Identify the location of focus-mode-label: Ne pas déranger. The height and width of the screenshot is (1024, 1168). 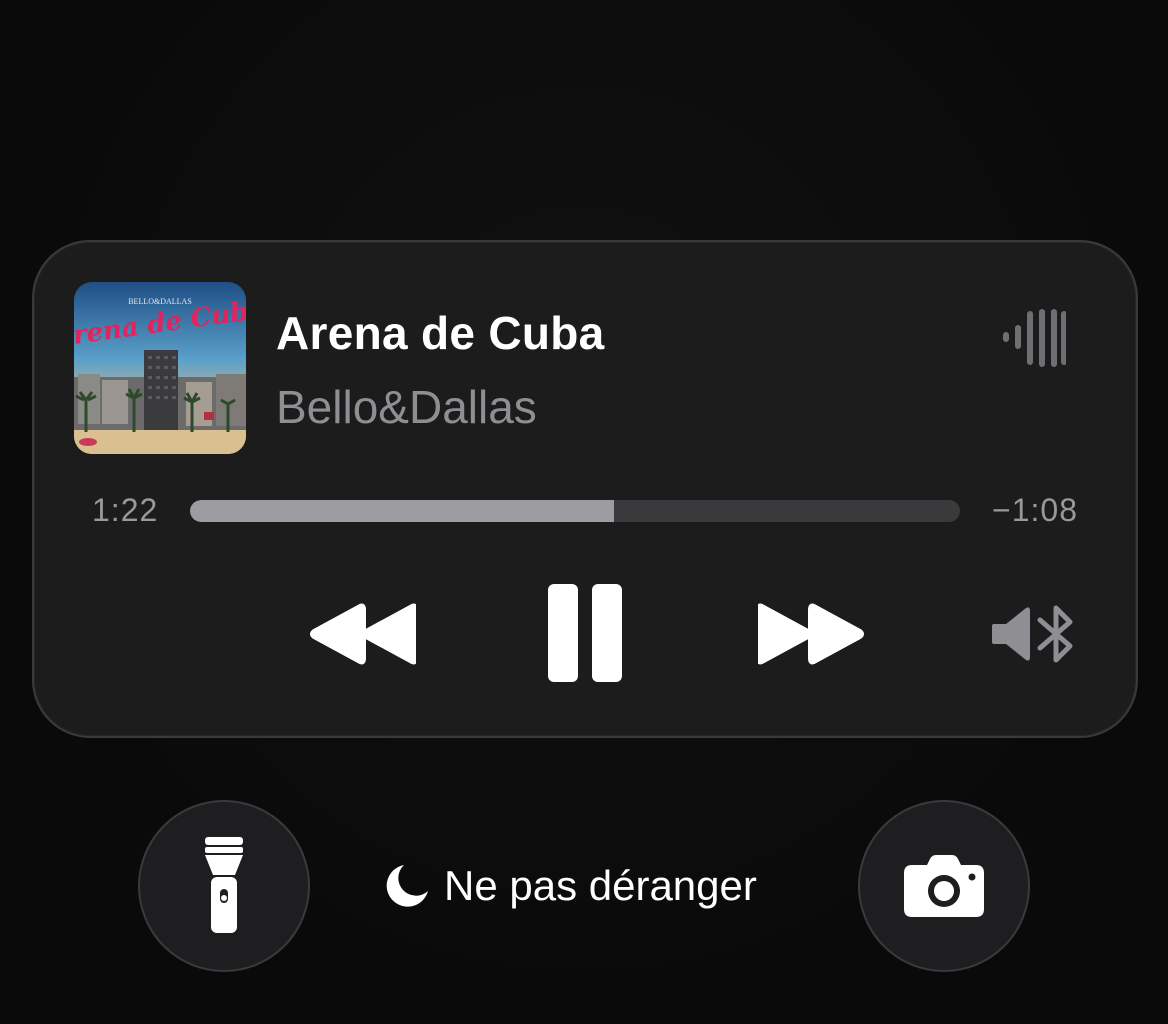
(600, 885).